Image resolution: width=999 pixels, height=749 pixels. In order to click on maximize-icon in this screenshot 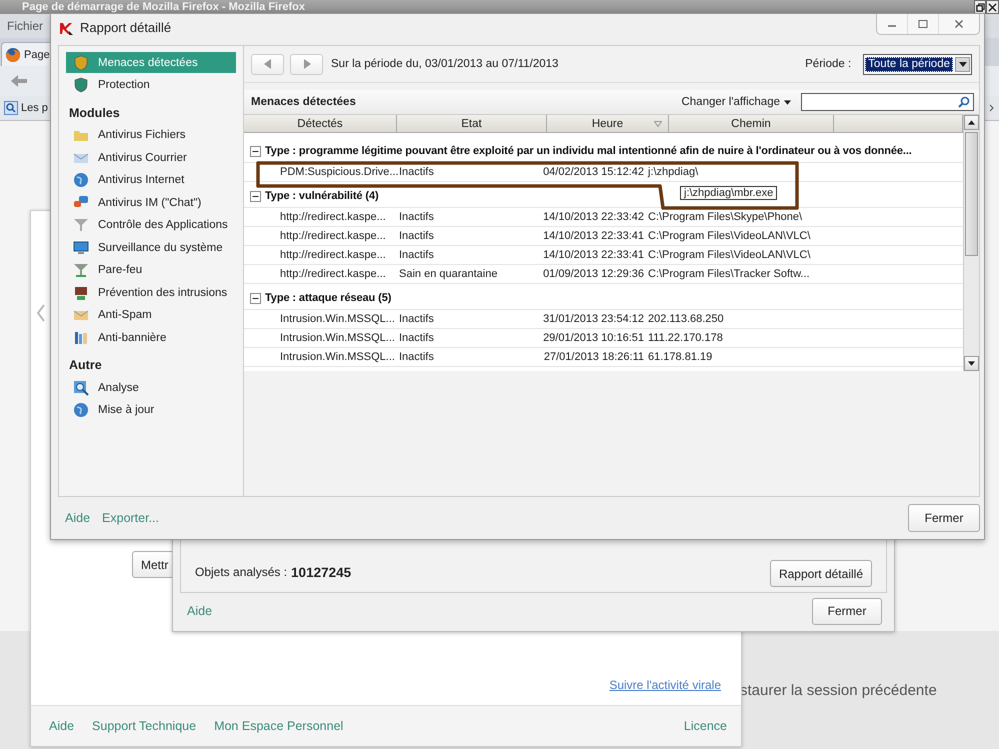, I will do `click(923, 24)`.